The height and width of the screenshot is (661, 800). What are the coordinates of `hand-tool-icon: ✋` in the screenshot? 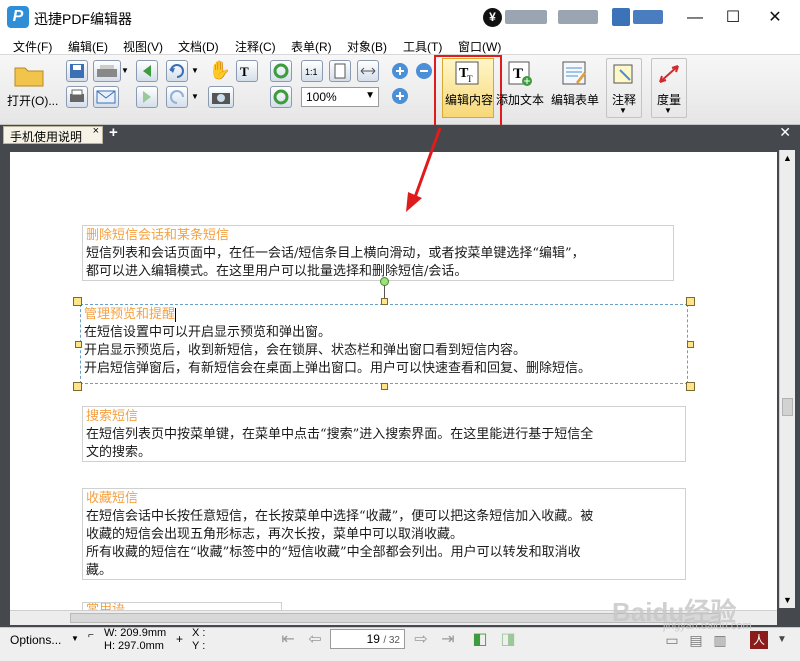 It's located at (220, 70).